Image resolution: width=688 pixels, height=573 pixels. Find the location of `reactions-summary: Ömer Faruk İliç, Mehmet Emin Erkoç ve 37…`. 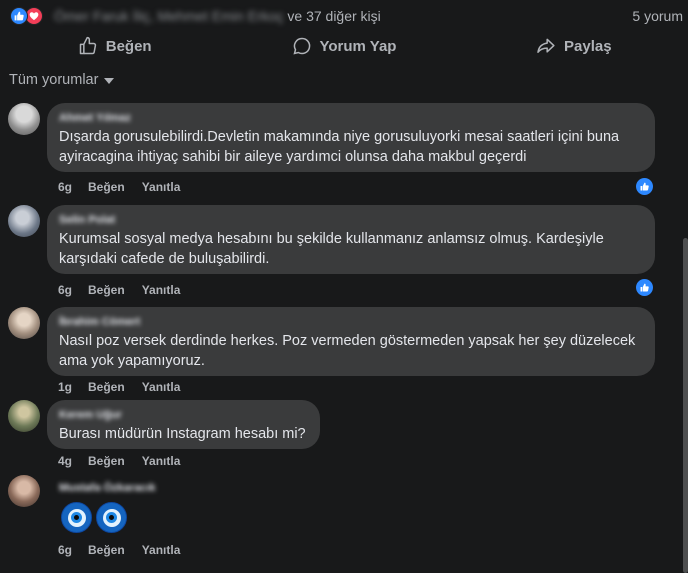

reactions-summary: Ömer Faruk İliç, Mehmet Emin Erkoç ve 37… is located at coordinates (344, 15).